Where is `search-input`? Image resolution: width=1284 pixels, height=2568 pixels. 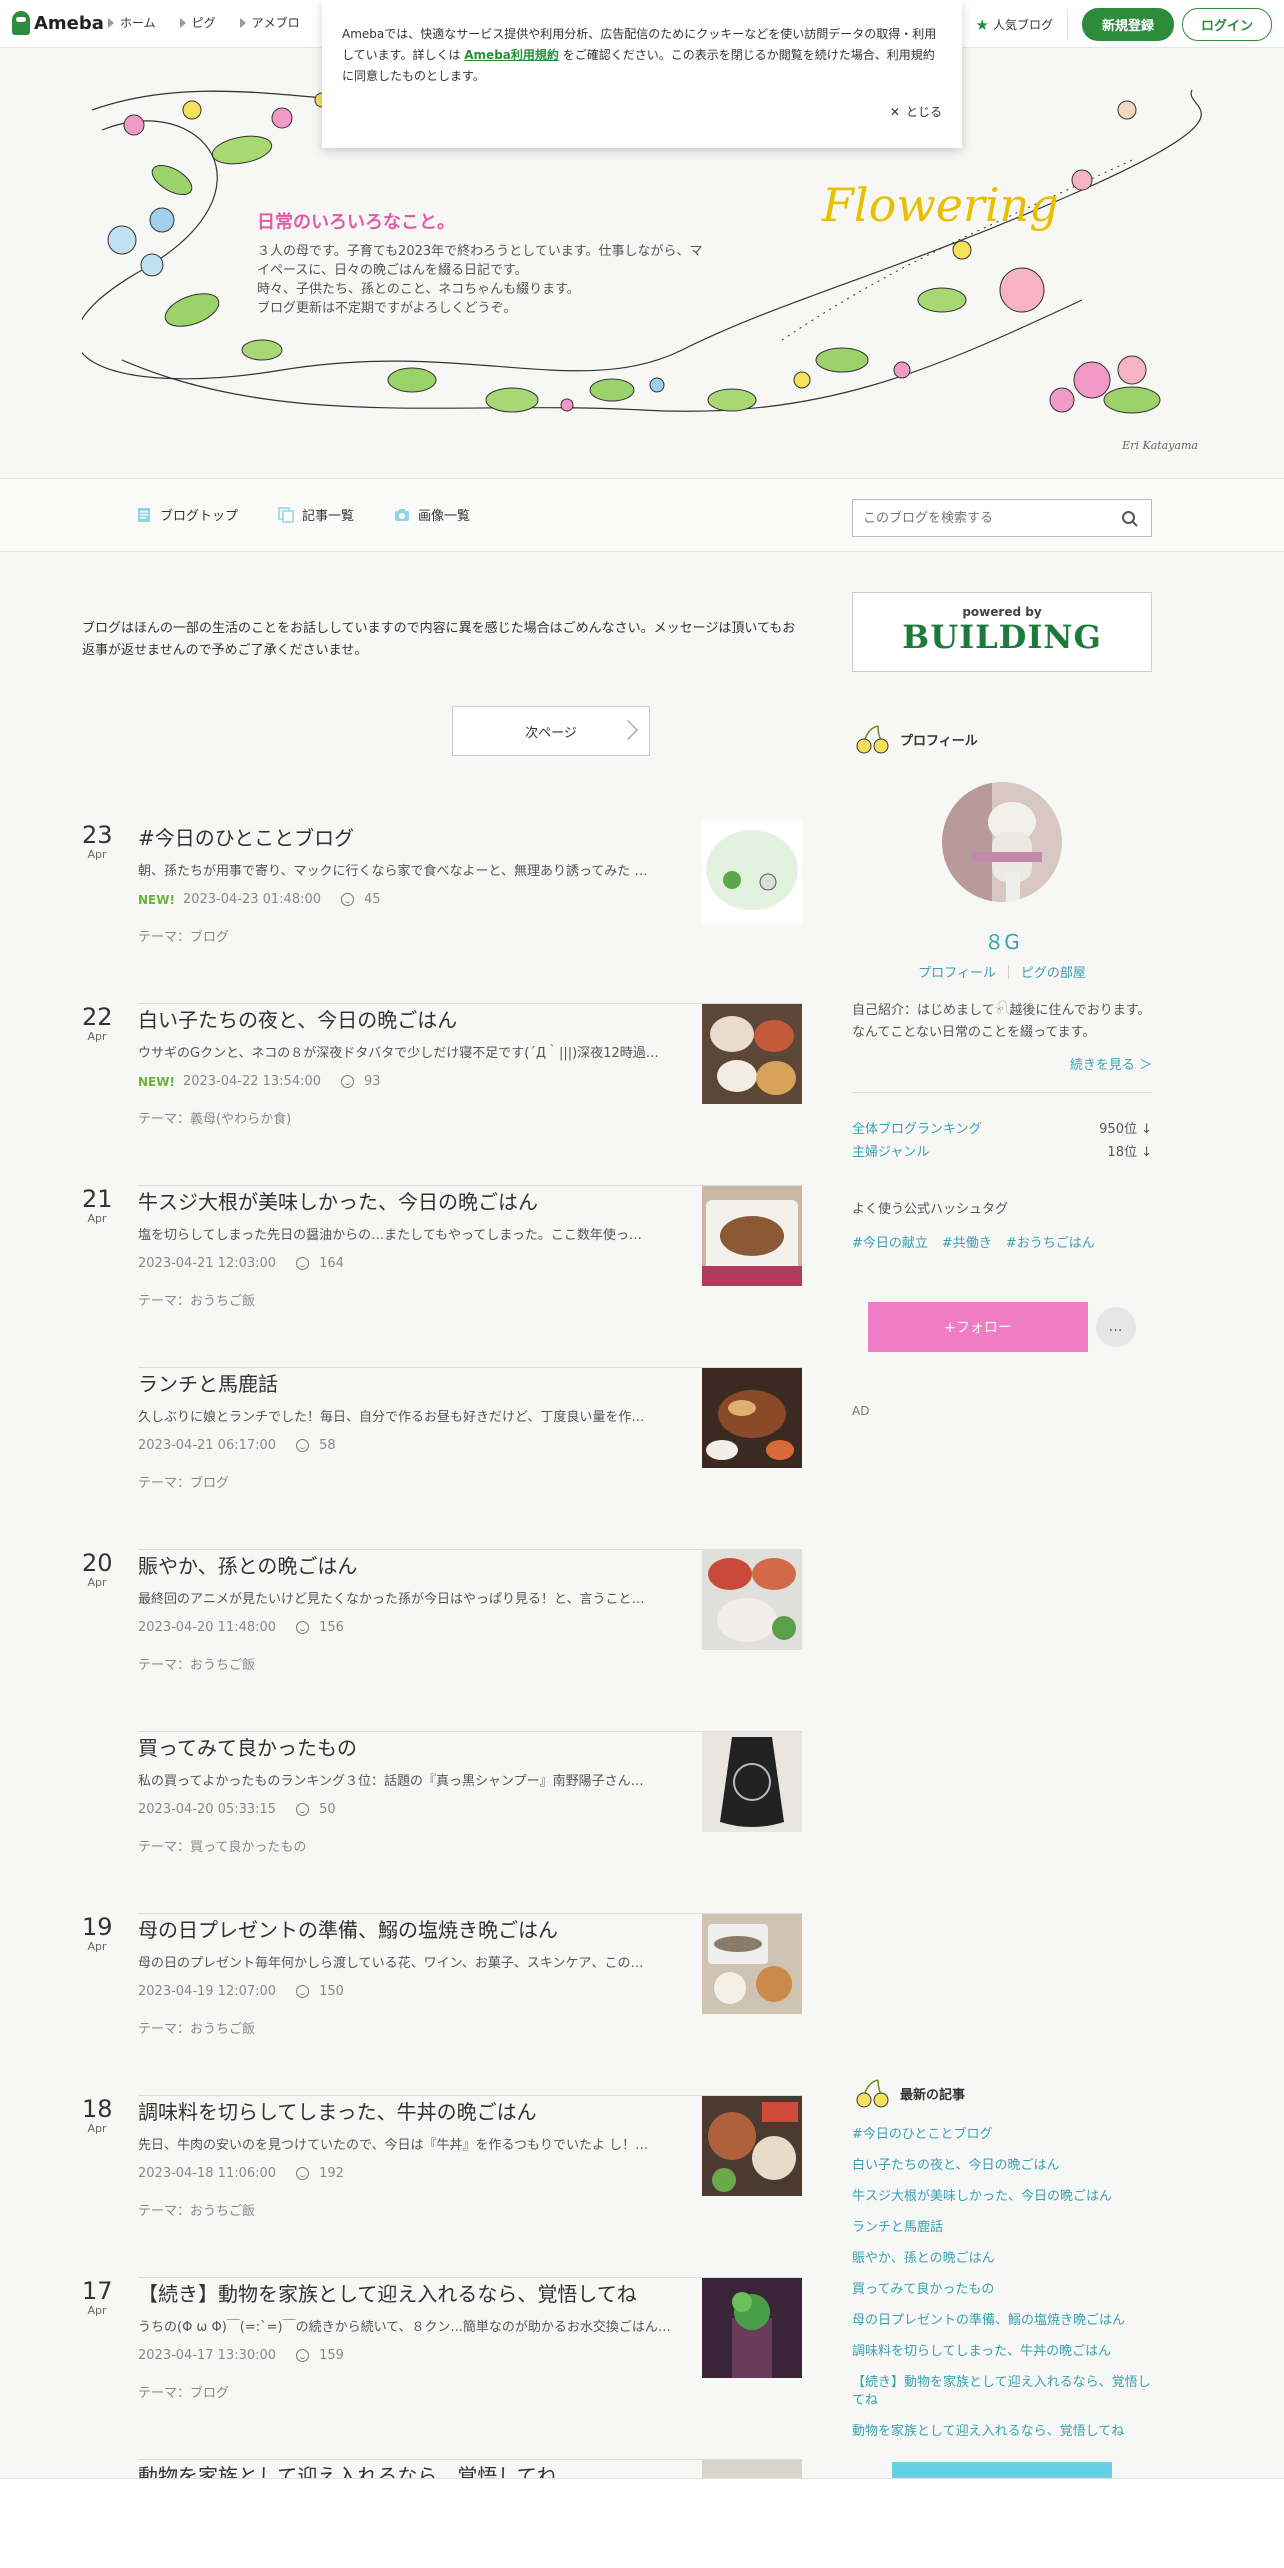 search-input is located at coordinates (978, 518).